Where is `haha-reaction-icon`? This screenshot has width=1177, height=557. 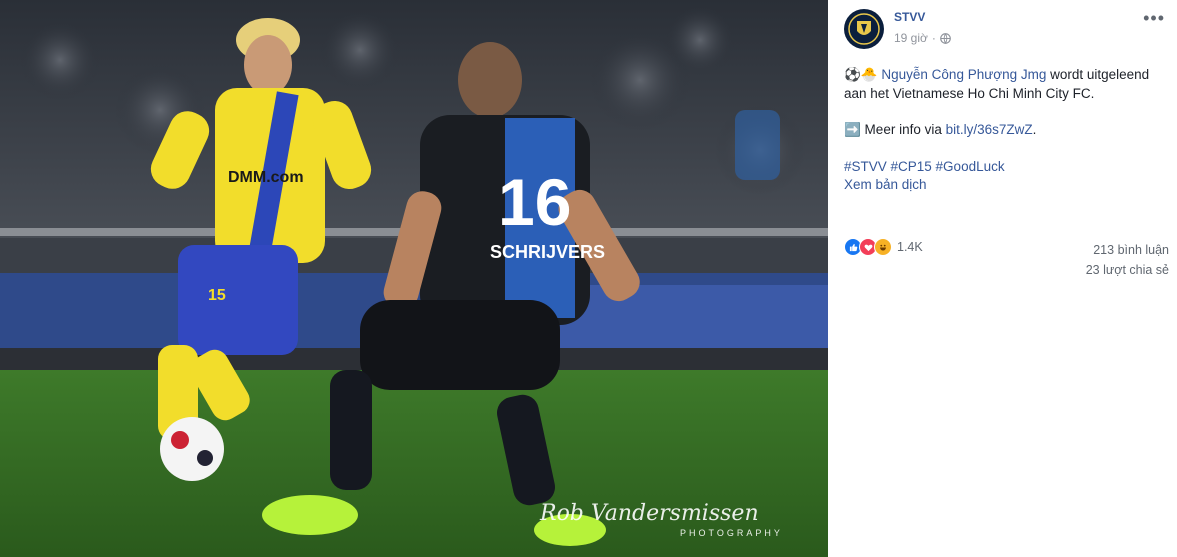 haha-reaction-icon is located at coordinates (883, 247).